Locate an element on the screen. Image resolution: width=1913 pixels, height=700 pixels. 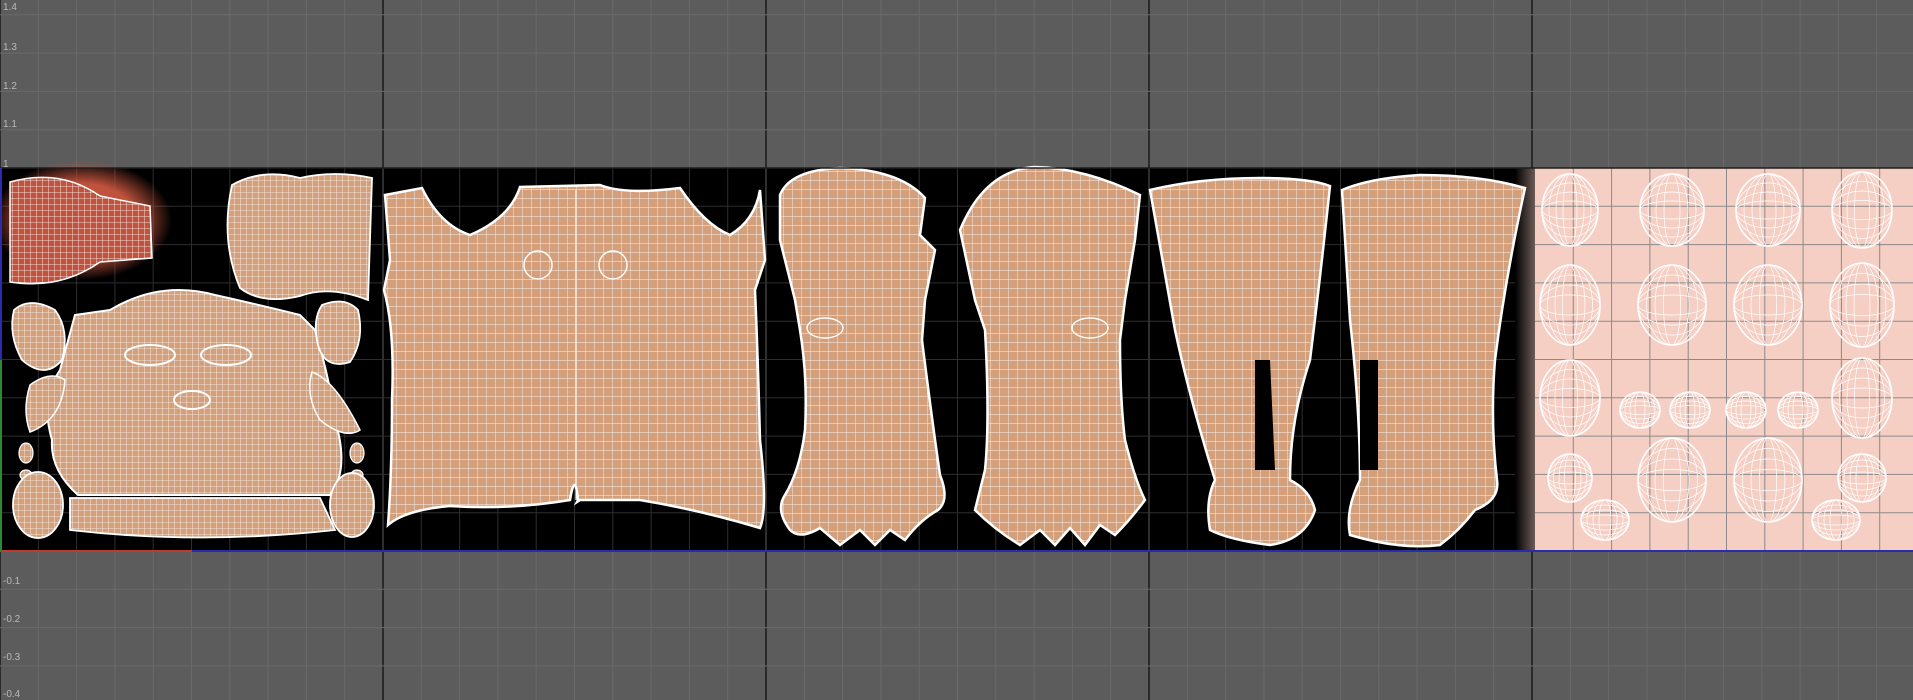
v-axis-label-neg-0-4: -0.4 is located at coordinates (12, 694).